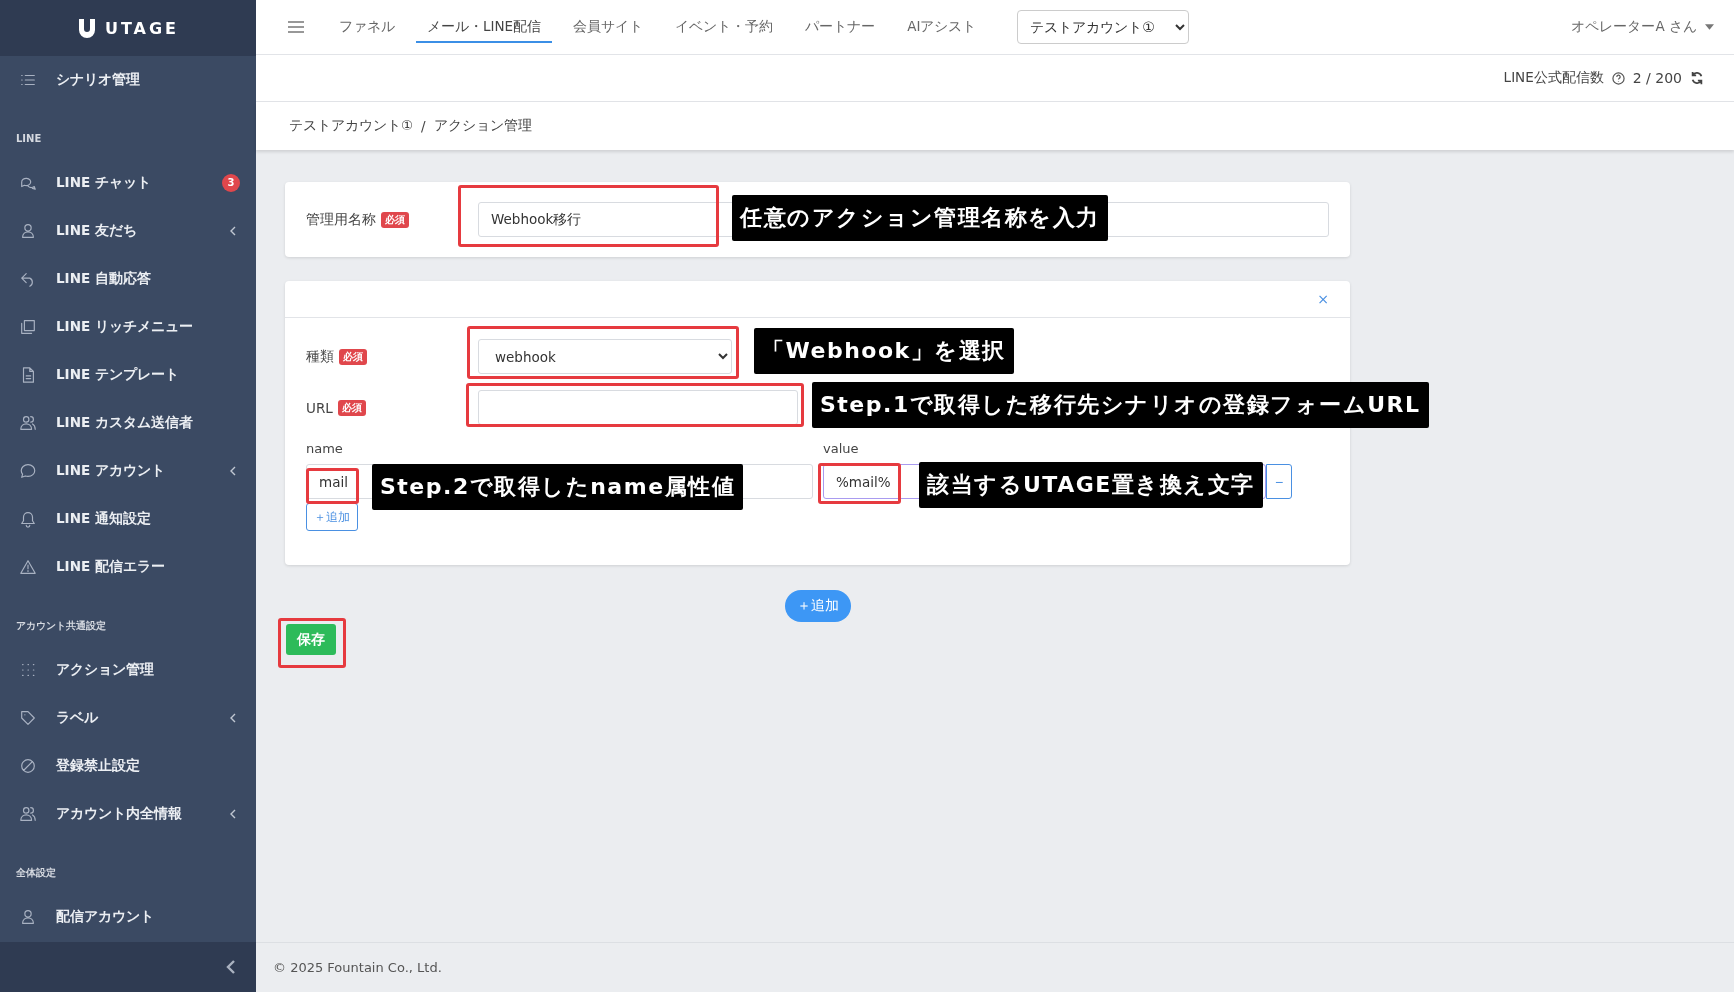 The height and width of the screenshot is (992, 1734). Describe the element at coordinates (332, 517) in the screenshot. I see `add-param-button: ＋追加` at that location.